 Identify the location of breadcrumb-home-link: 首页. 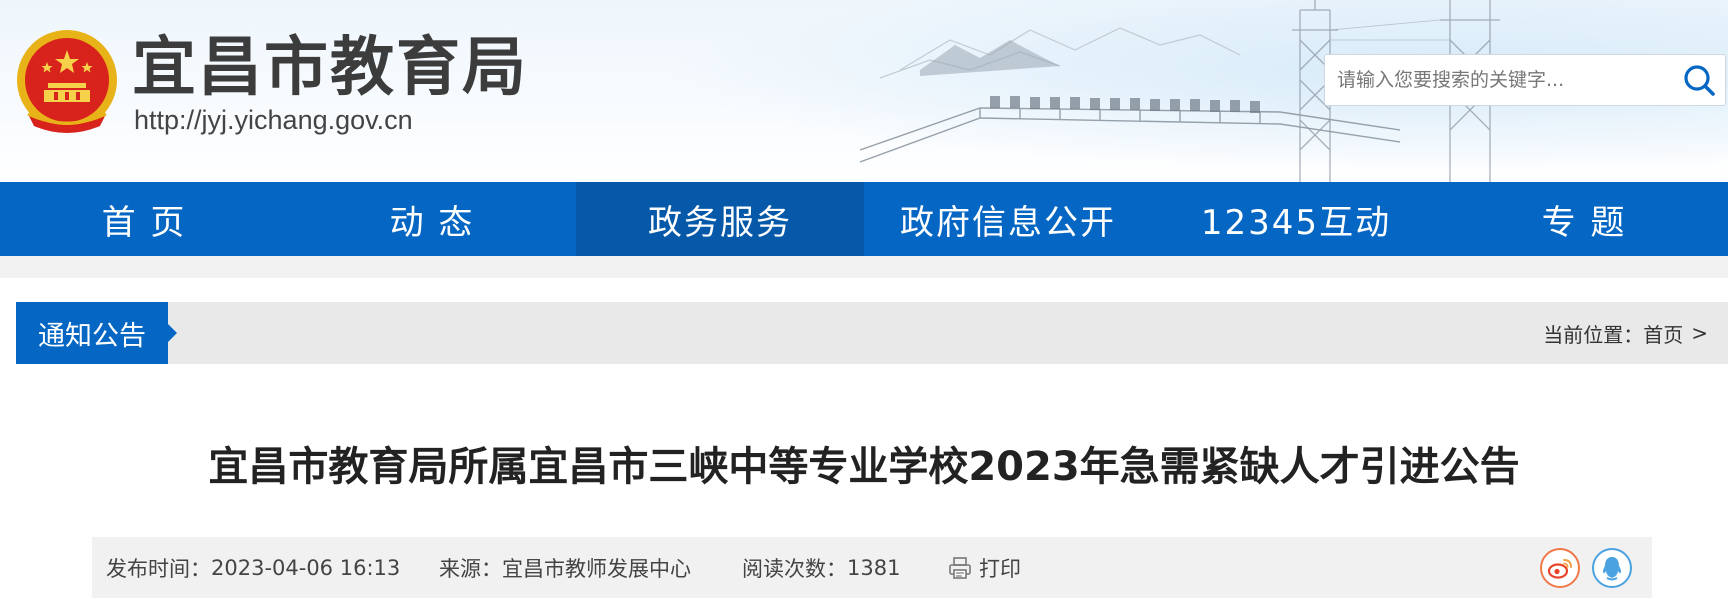
(1663, 333).